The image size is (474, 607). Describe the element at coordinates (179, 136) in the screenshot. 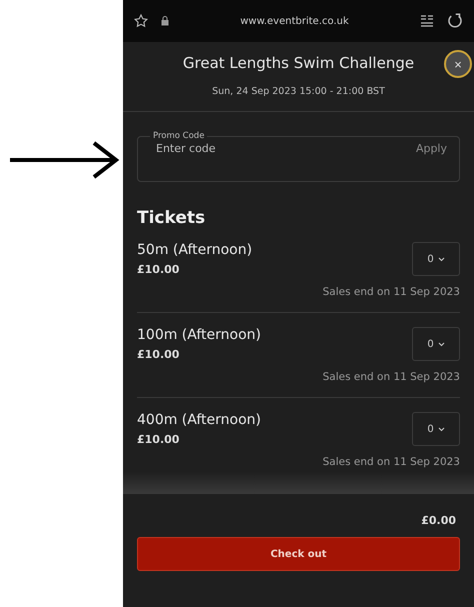

I see `promo-code-label: Promo Code` at that location.